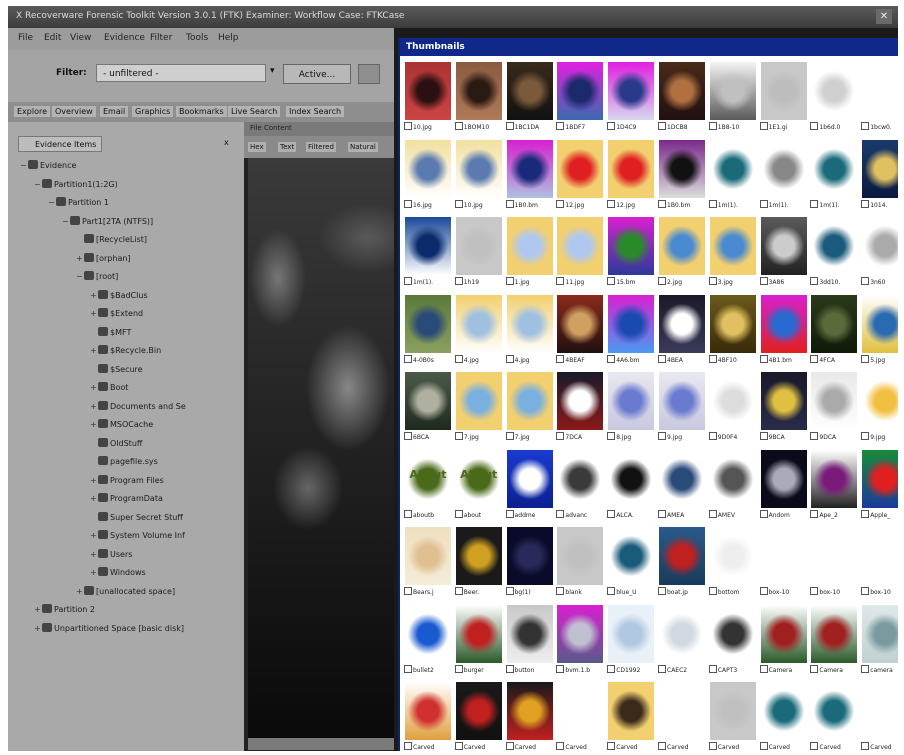 The height and width of the screenshot is (755, 904). Describe the element at coordinates (879, 100) in the screenshot. I see `thumbnail-item: 1bcw0.` at that location.